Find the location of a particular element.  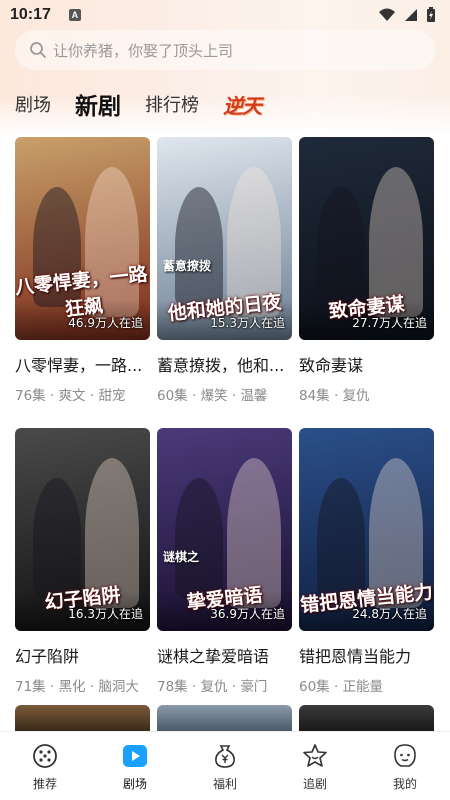

poster-subtitle: 蓄意撩拨 is located at coordinates (187, 266).